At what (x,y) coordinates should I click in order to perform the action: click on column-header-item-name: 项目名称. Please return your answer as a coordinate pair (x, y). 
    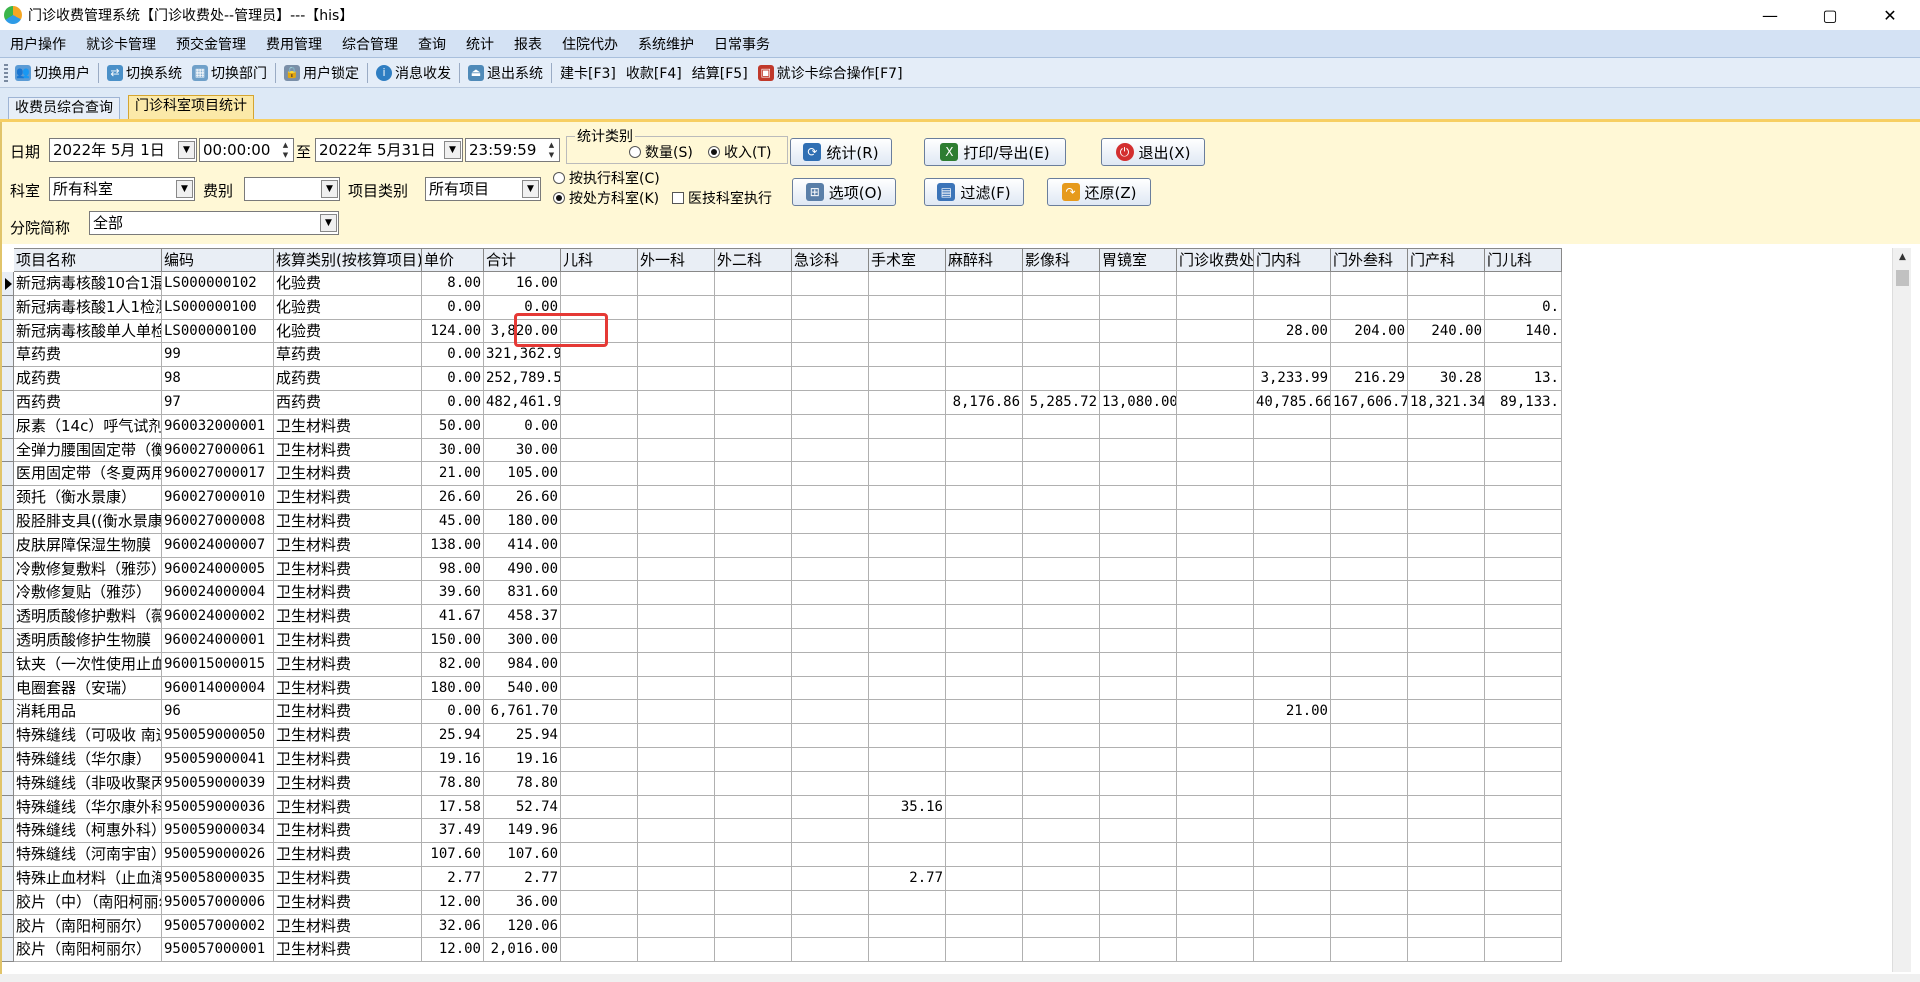
    Looking at the image, I should click on (88, 260).